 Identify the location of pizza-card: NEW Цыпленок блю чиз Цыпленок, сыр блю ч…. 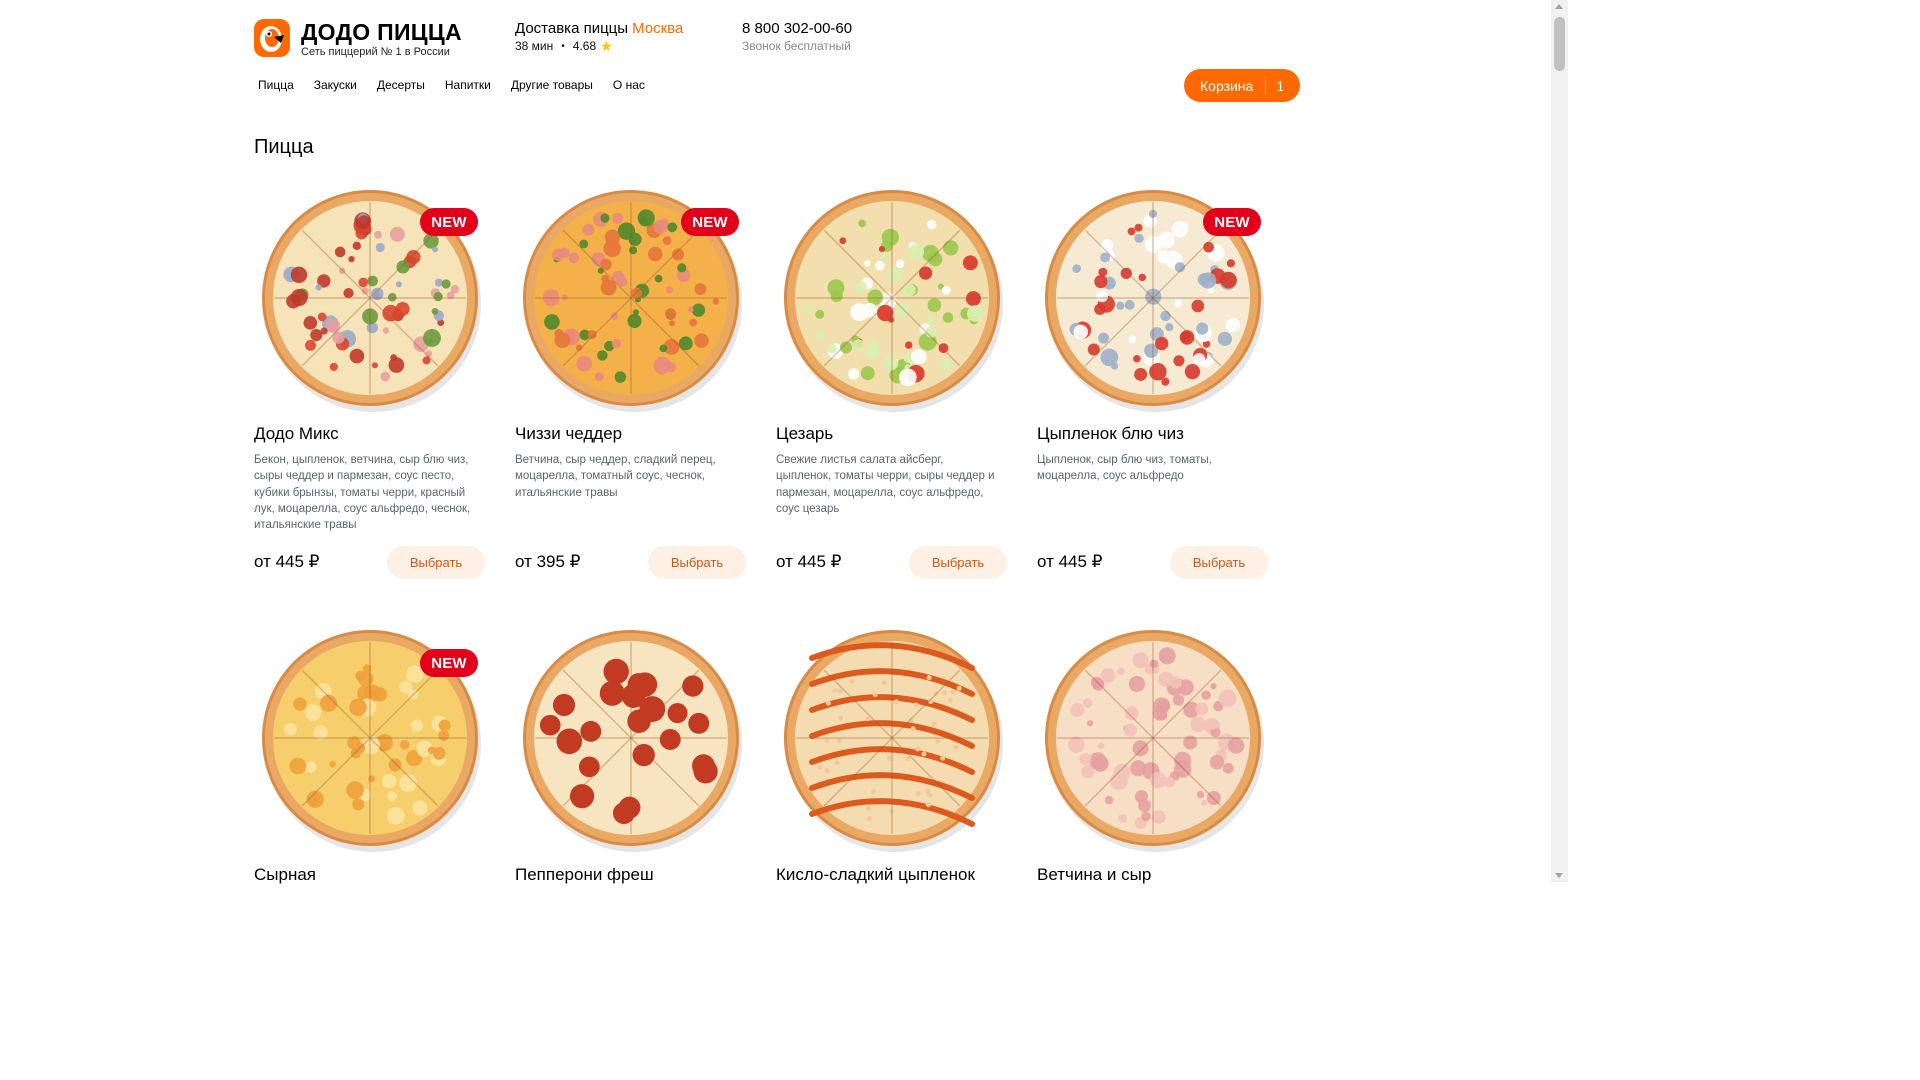
(1153, 388).